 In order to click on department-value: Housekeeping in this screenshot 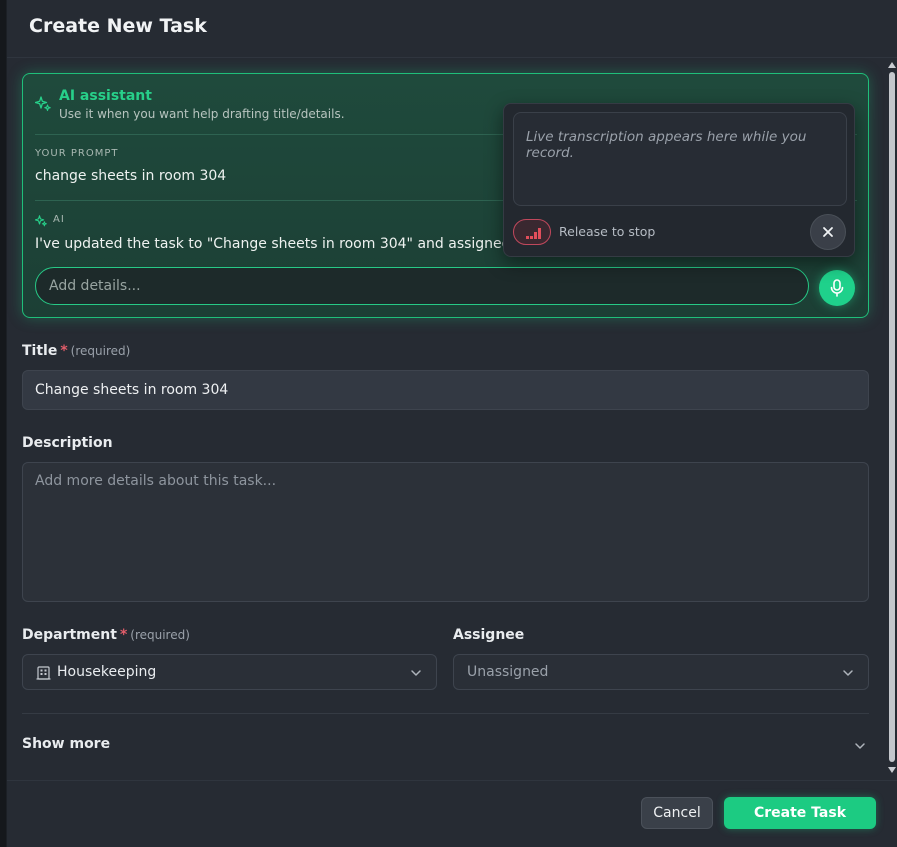, I will do `click(107, 672)`.